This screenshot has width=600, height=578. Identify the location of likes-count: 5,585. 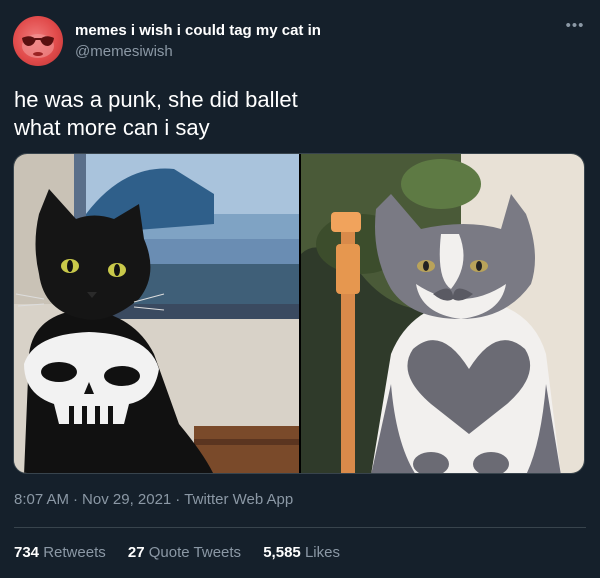
(282, 552).